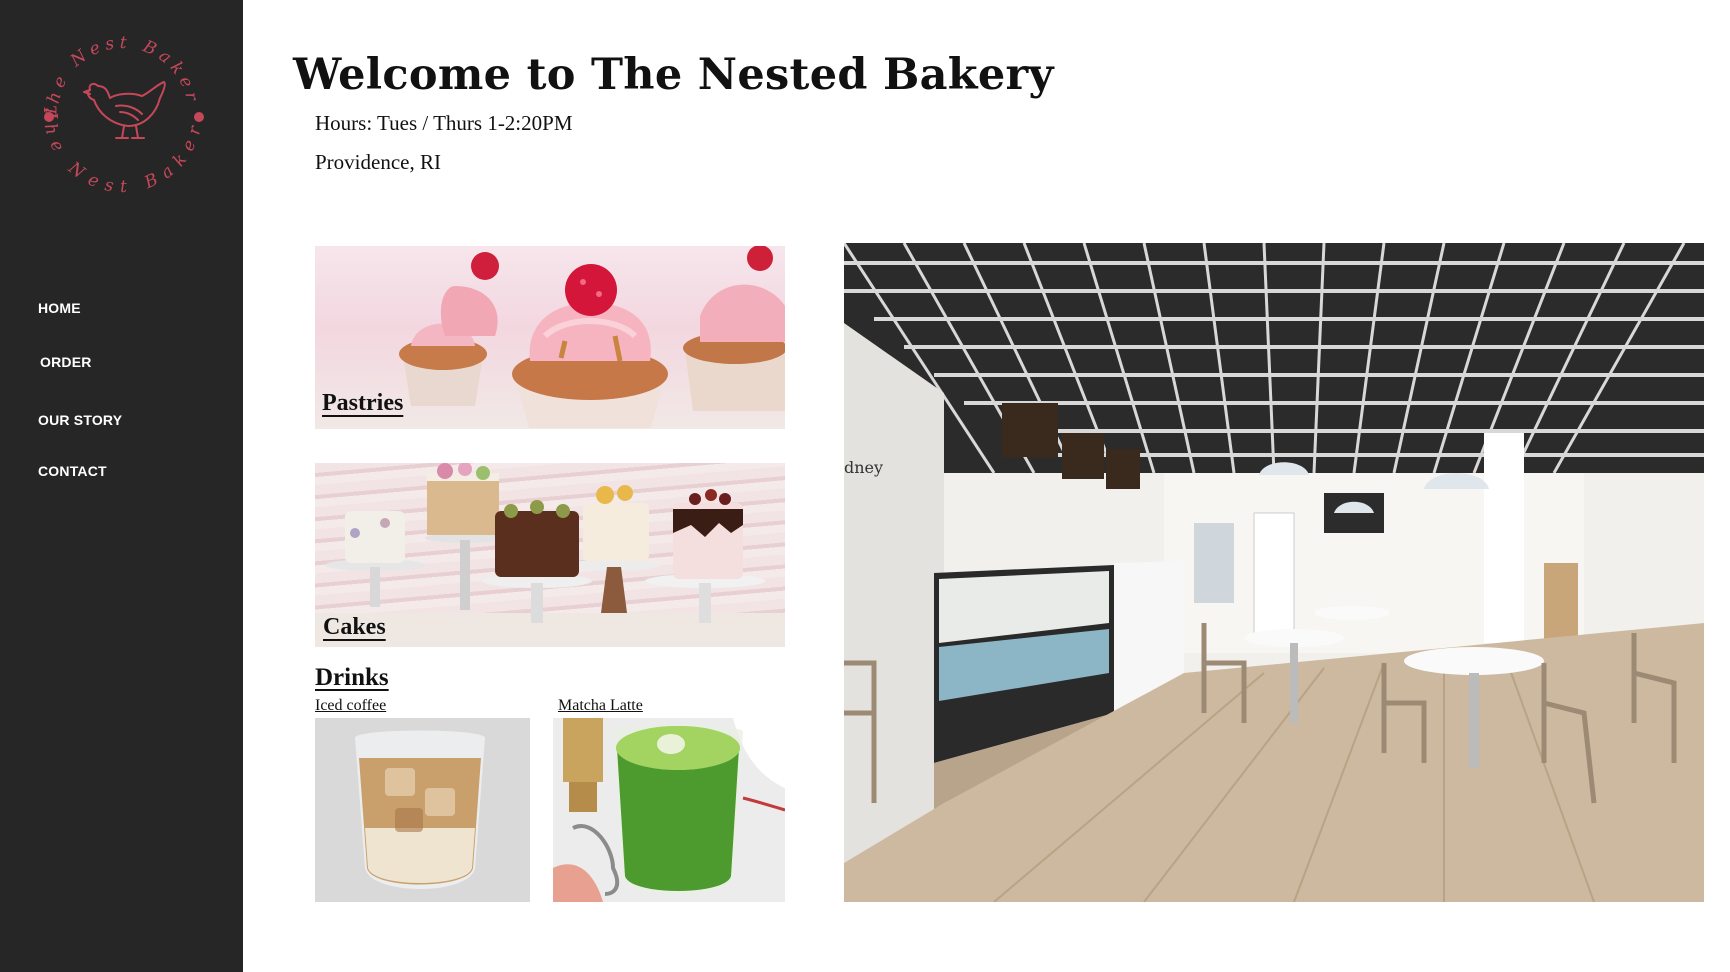 The image size is (1730, 972). I want to click on iced-coffee-image, so click(422, 810).